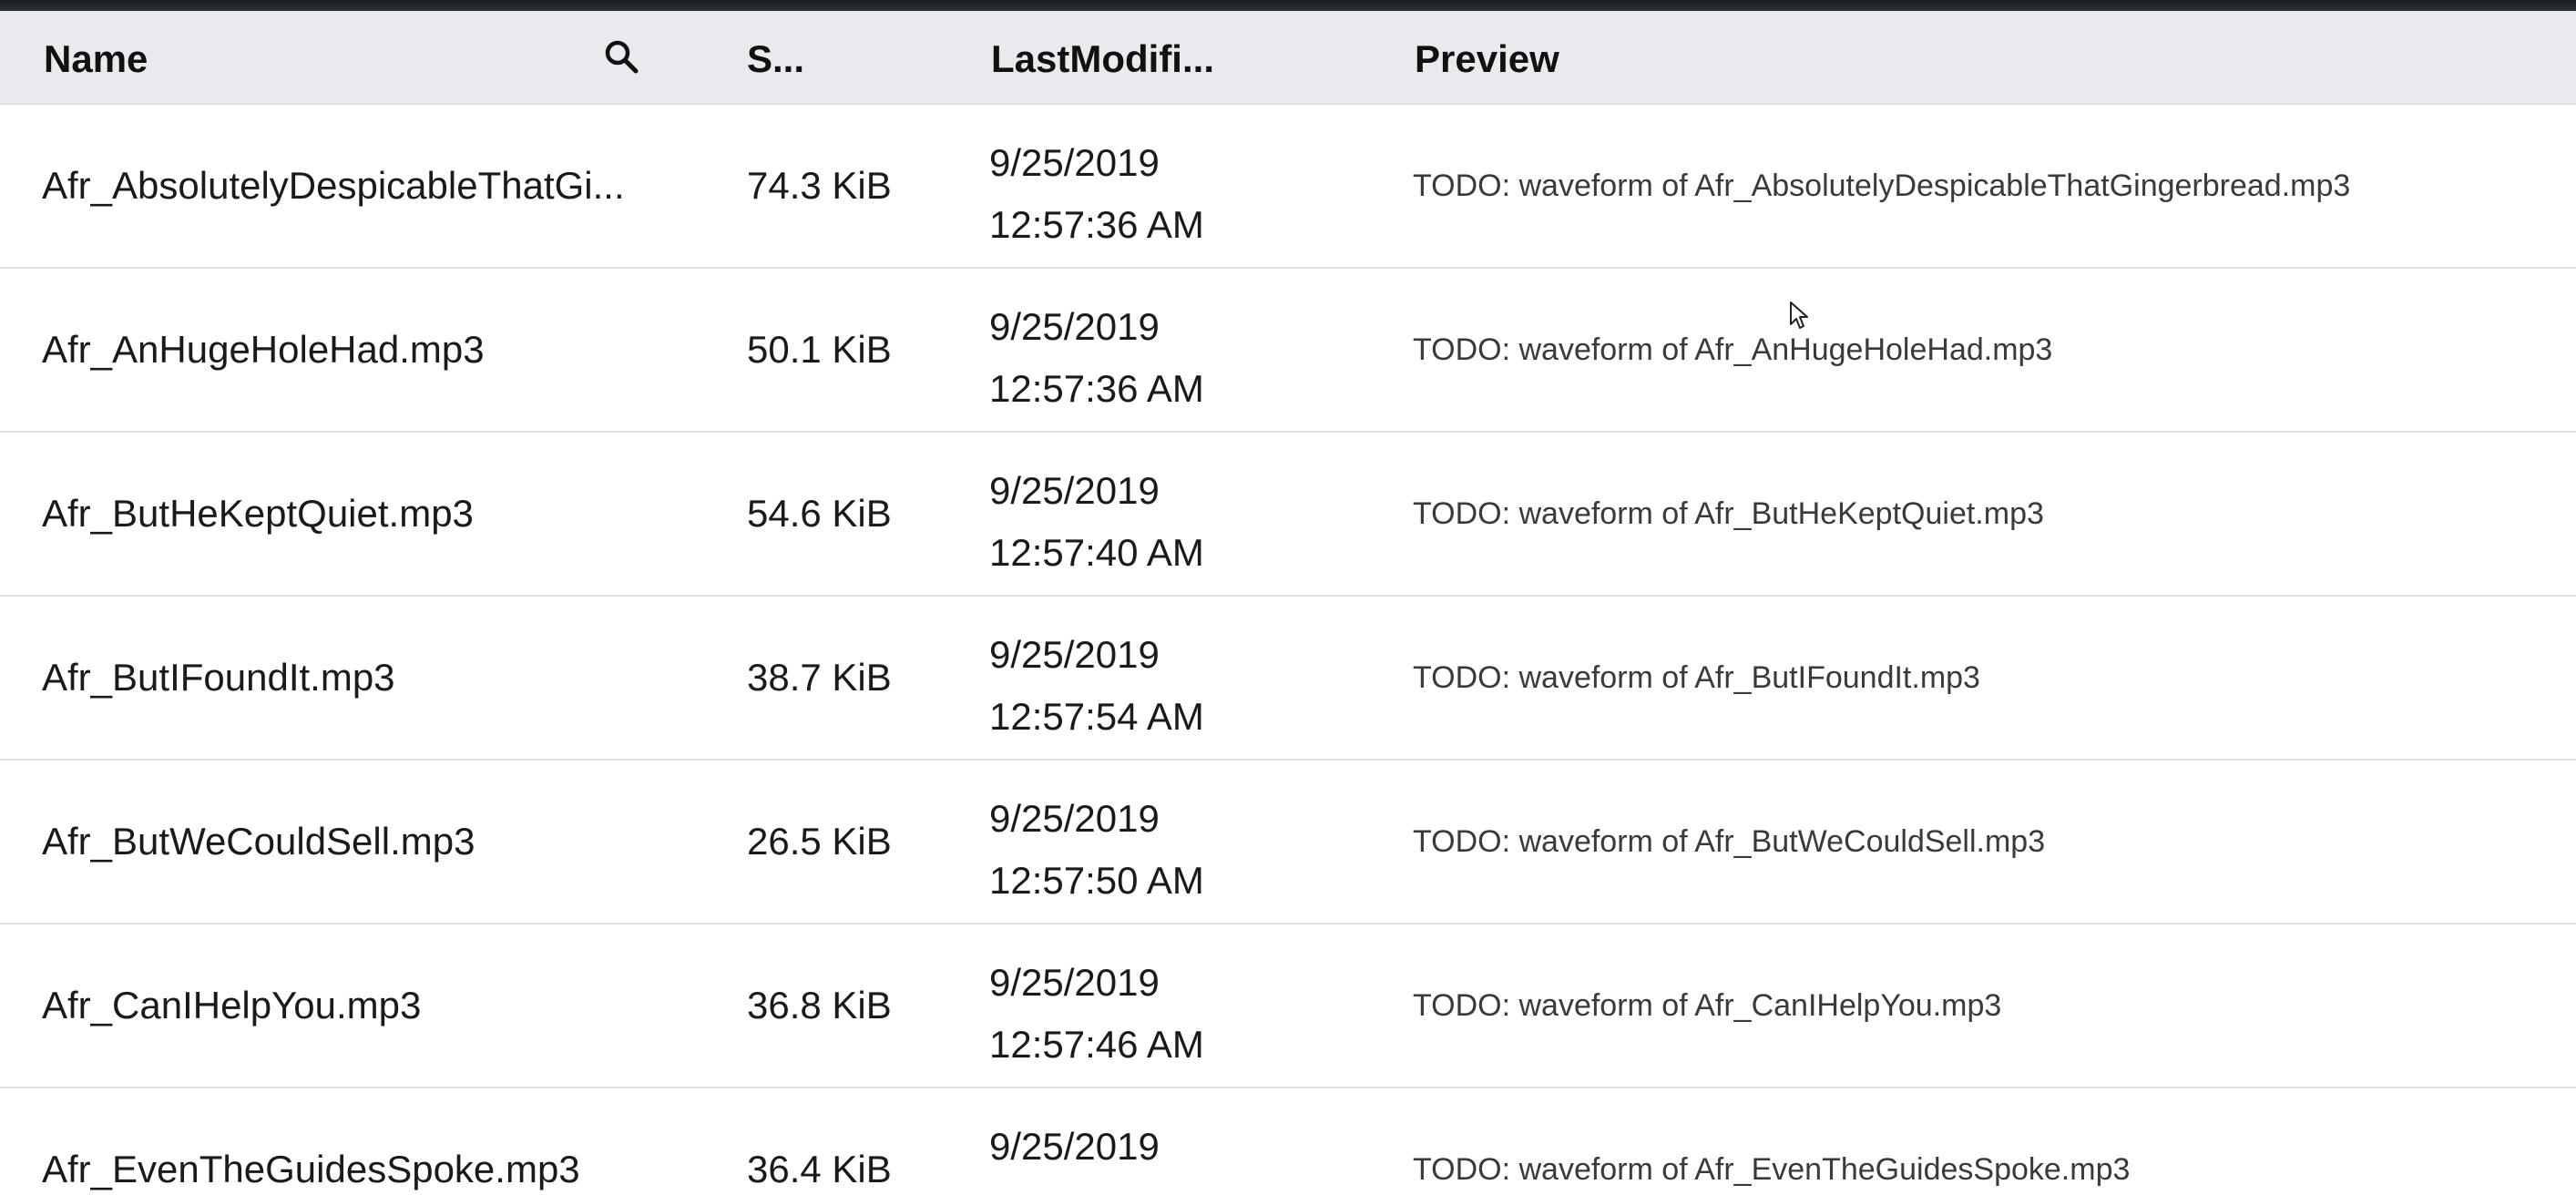 This screenshot has height=1195, width=2576. Describe the element at coordinates (263, 349) in the screenshot. I see `file-name-cell: Afr_AnHugeHoleHad.mp3` at that location.